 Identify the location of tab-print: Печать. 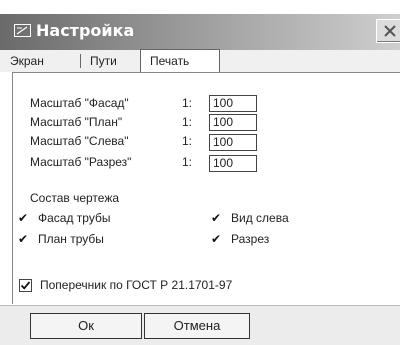
(169, 61).